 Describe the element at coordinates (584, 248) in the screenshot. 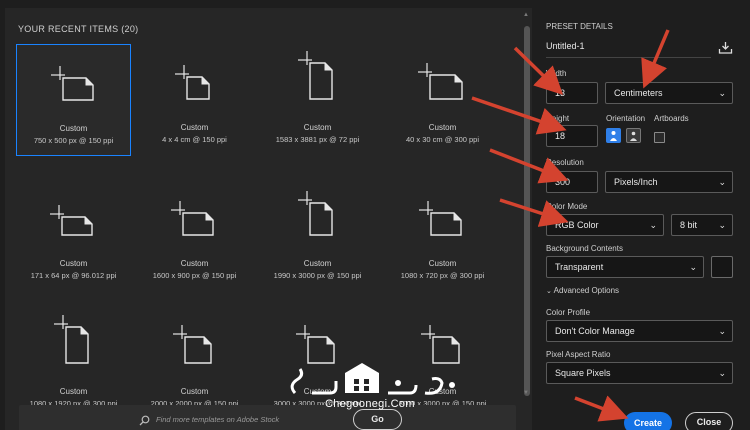

I see `background-contents-label: Background Contents` at that location.